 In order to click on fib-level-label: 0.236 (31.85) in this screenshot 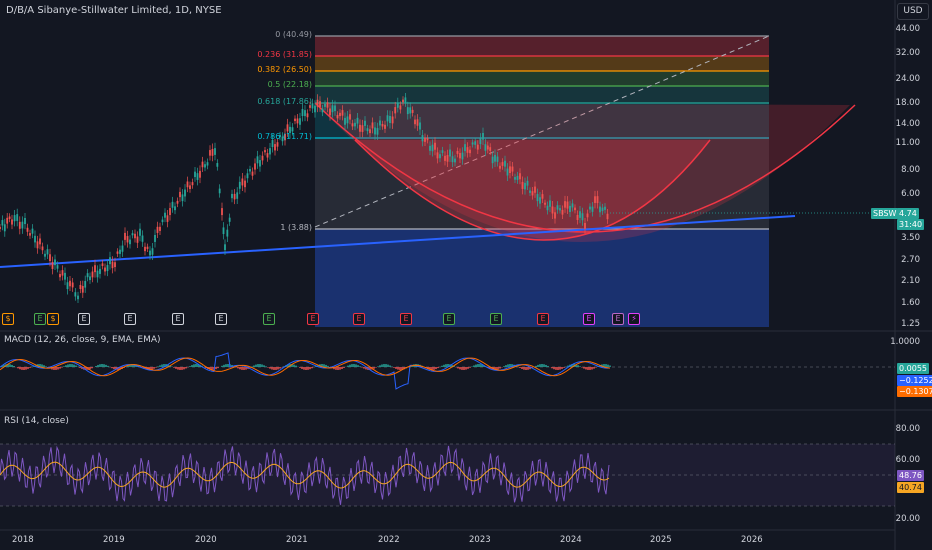, I will do `click(284, 54)`.